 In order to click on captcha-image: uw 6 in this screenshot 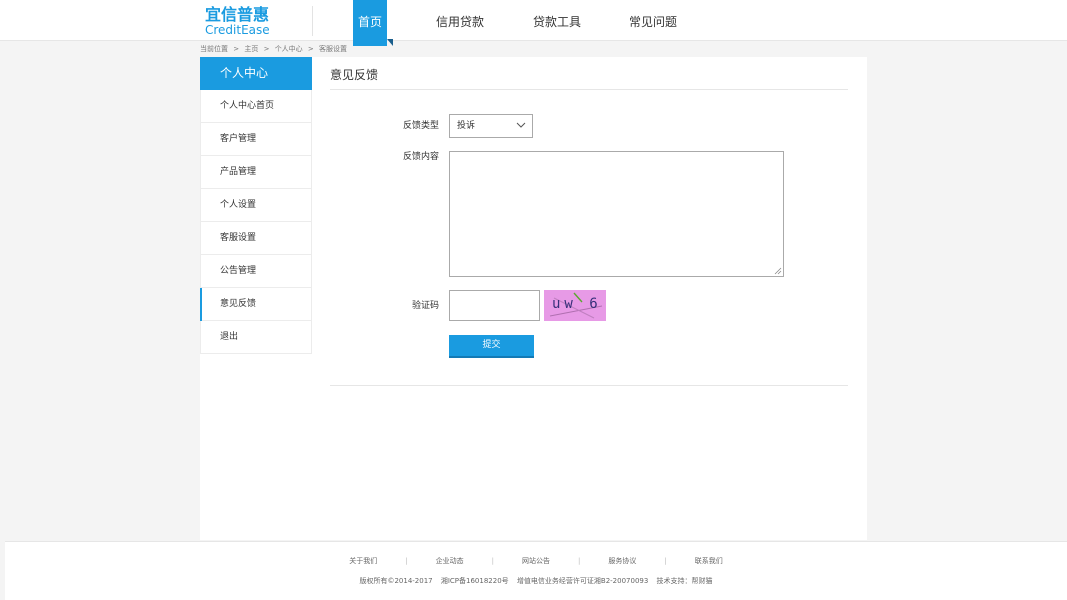, I will do `click(575, 305)`.